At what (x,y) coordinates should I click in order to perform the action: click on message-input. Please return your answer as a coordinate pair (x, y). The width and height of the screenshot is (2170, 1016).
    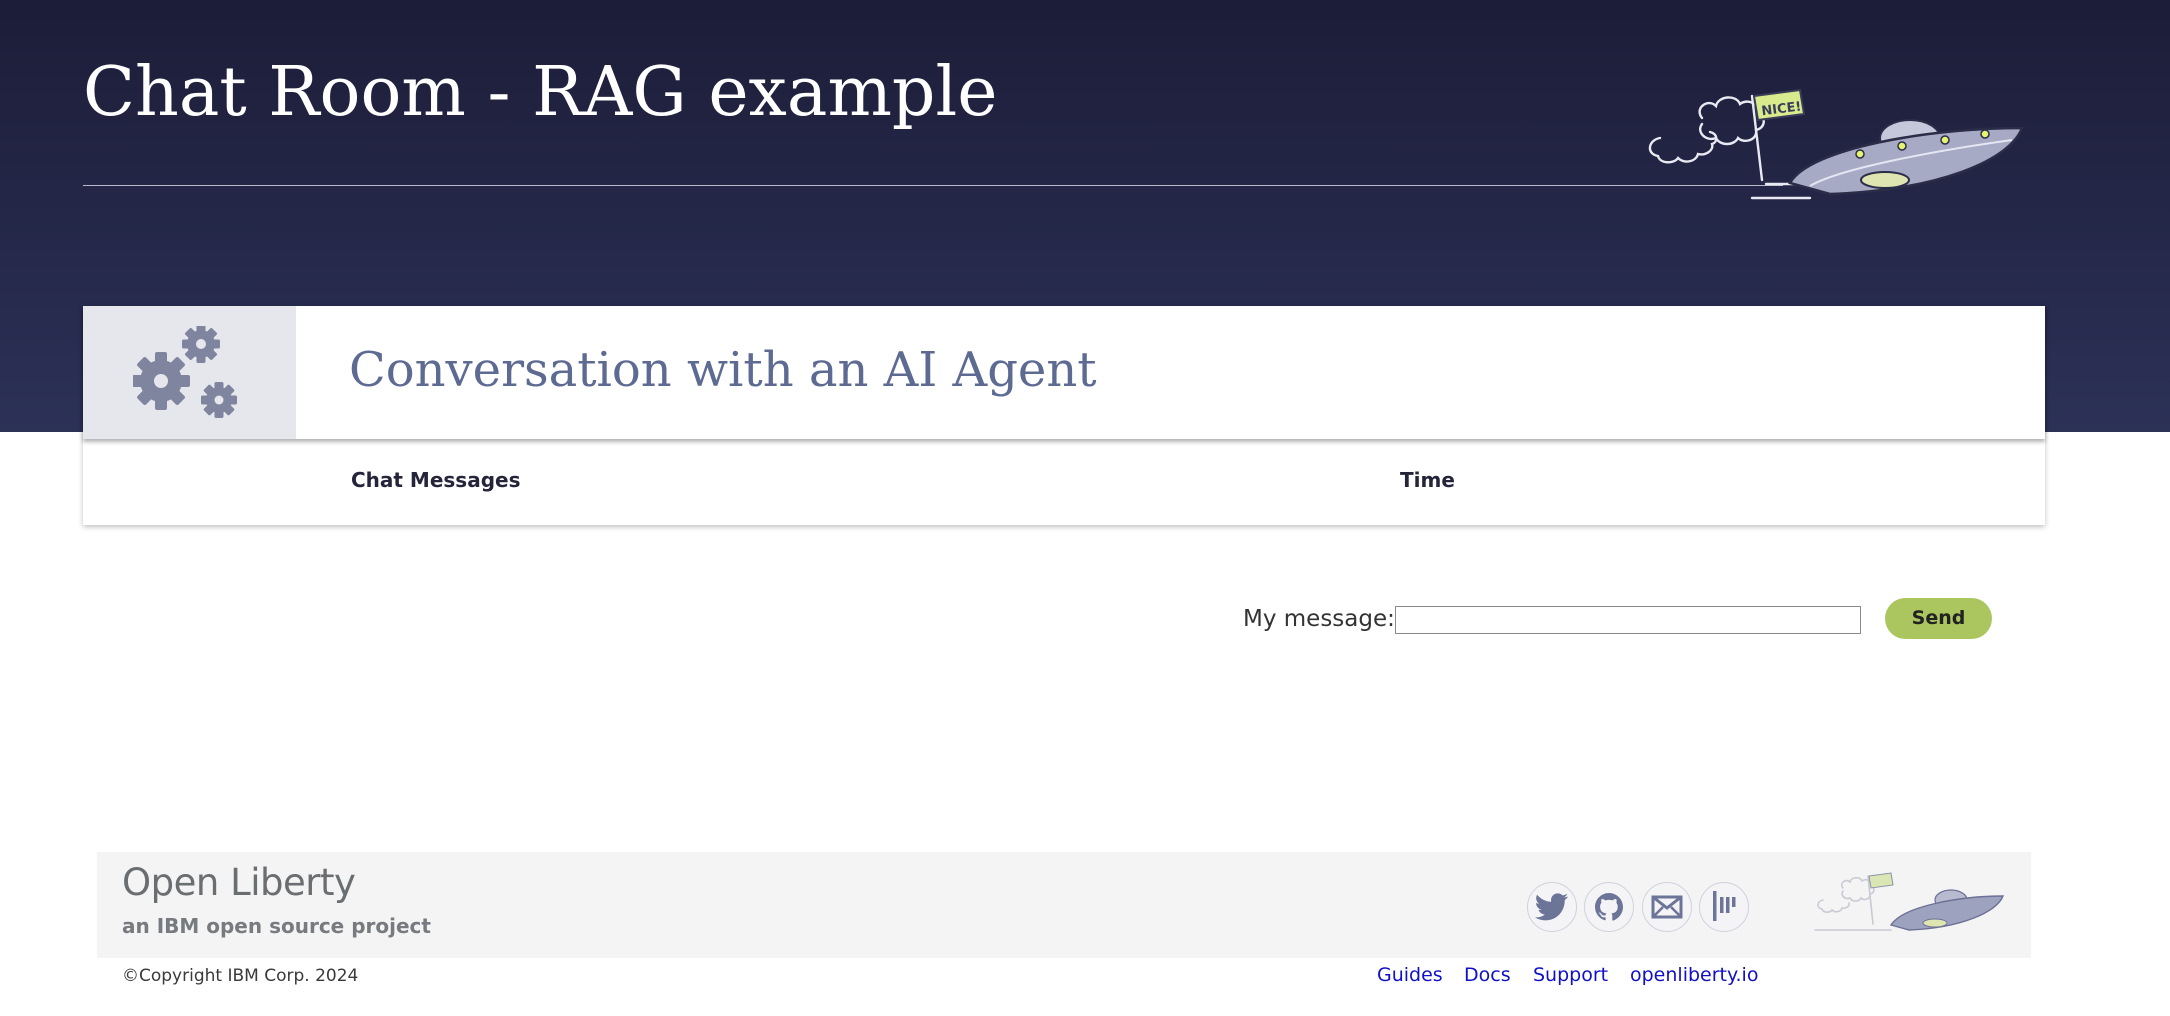
    Looking at the image, I should click on (1628, 620).